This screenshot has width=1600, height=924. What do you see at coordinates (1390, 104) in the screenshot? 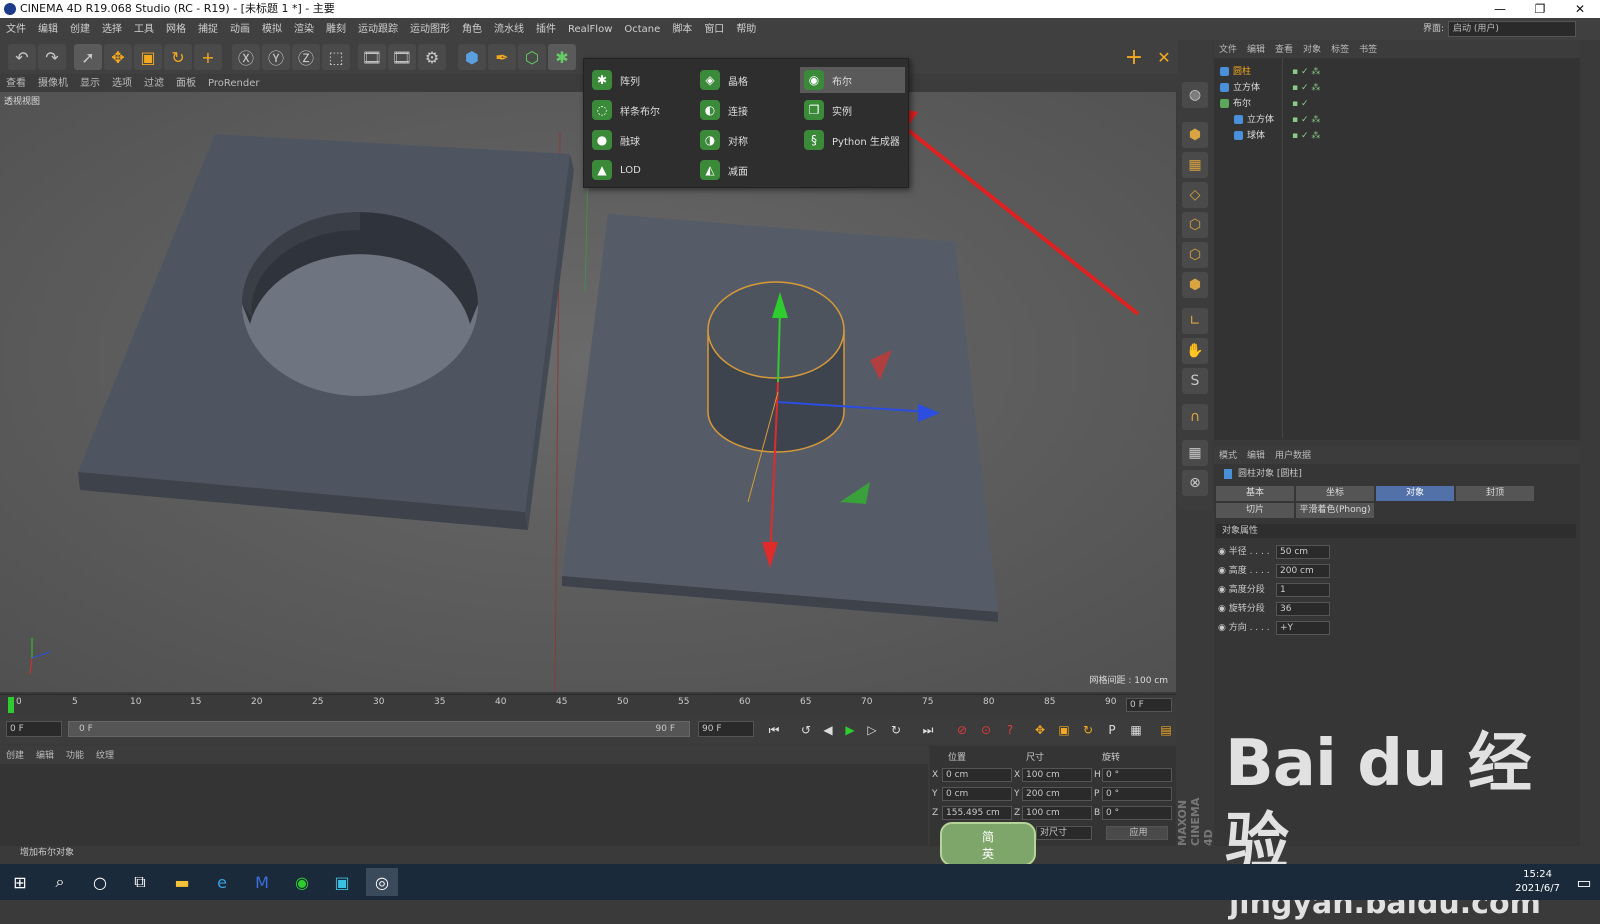
I see `tree-row-boolean: 布尔 ▪ ✓` at bounding box center [1390, 104].